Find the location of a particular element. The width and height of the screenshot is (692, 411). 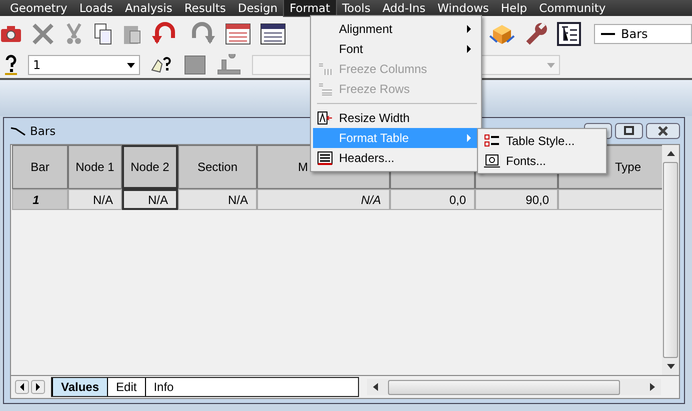

window-title: Bars is located at coordinates (43, 131).